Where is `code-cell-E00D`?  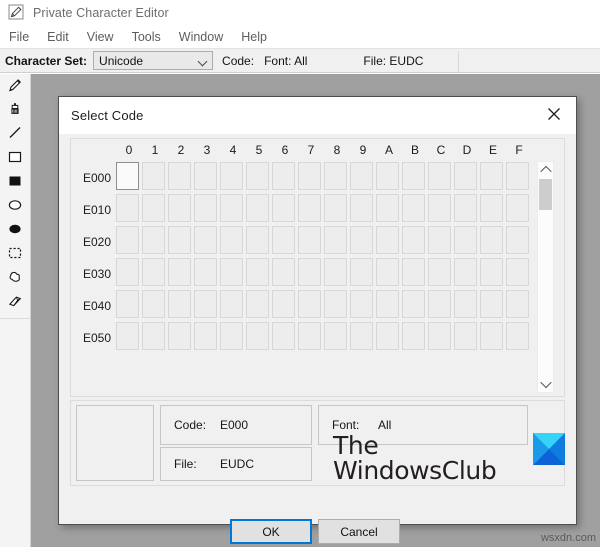 code-cell-E00D is located at coordinates (465, 176).